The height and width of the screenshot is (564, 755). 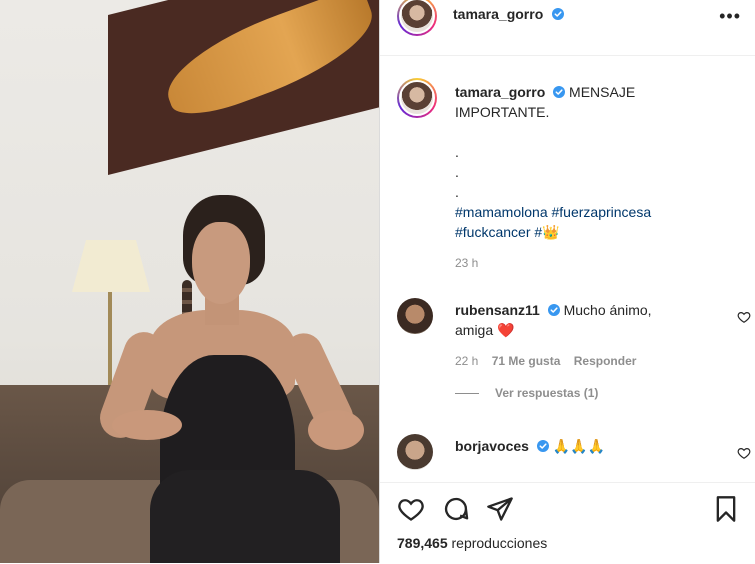 I want to click on hashtag-link: #fuckcancer, so click(x=492, y=232).